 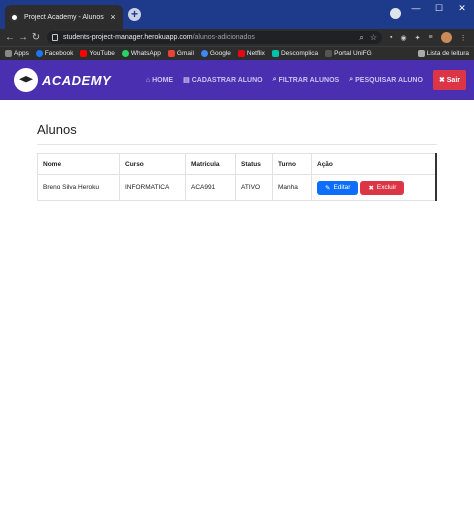 I want to click on bookmark-youtube: YouTube, so click(x=97, y=53).